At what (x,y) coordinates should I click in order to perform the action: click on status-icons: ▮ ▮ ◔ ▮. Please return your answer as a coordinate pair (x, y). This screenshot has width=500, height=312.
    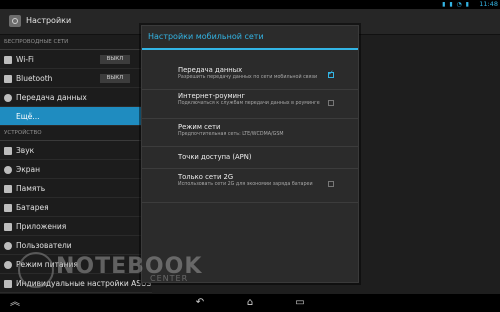
    Looking at the image, I should click on (456, 4).